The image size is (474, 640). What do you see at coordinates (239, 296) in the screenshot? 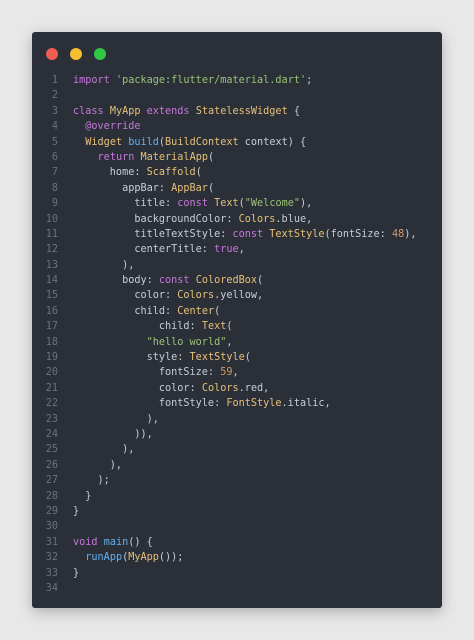
I see `code-token: .yellow,` at bounding box center [239, 296].